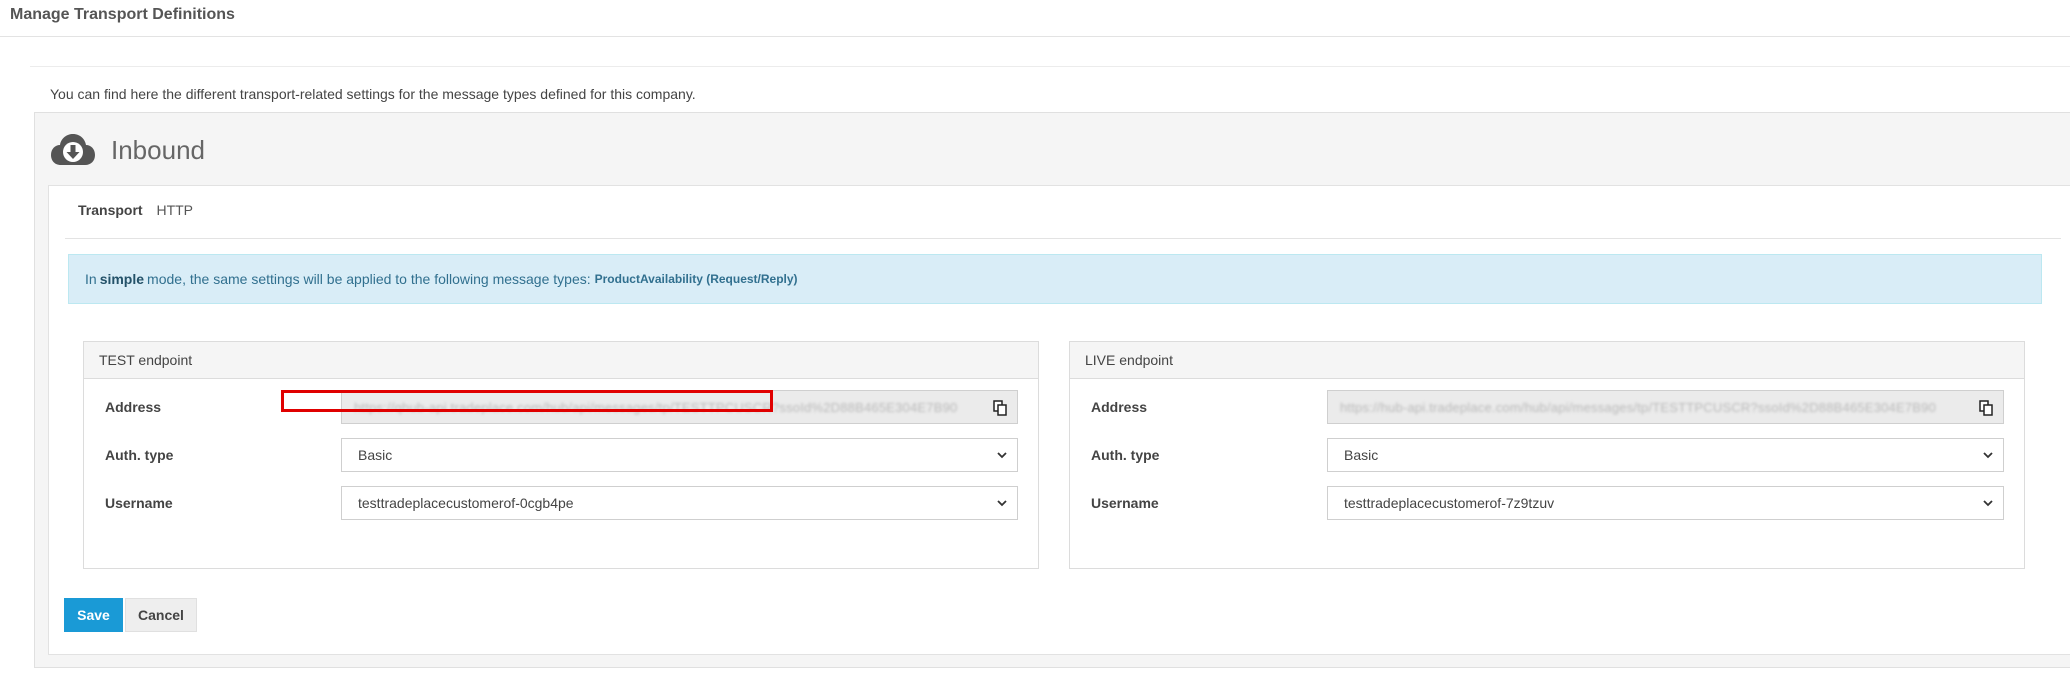  What do you see at coordinates (1050, 66) in the screenshot?
I see `section-divider` at bounding box center [1050, 66].